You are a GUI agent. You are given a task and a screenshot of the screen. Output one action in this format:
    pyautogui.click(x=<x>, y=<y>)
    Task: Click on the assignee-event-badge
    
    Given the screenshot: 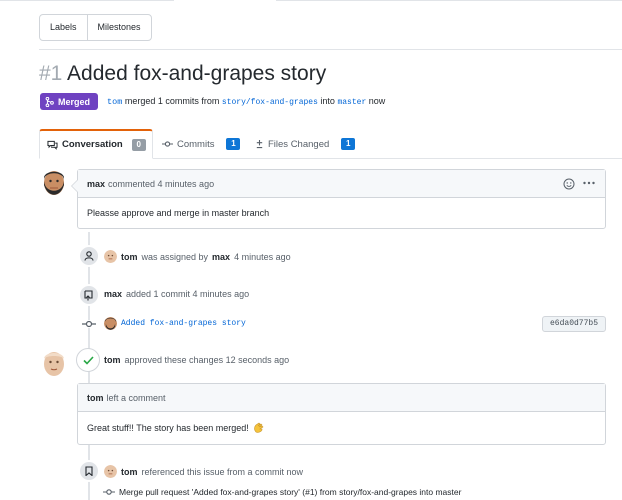 What is the action you would take?
    pyautogui.click(x=89, y=256)
    